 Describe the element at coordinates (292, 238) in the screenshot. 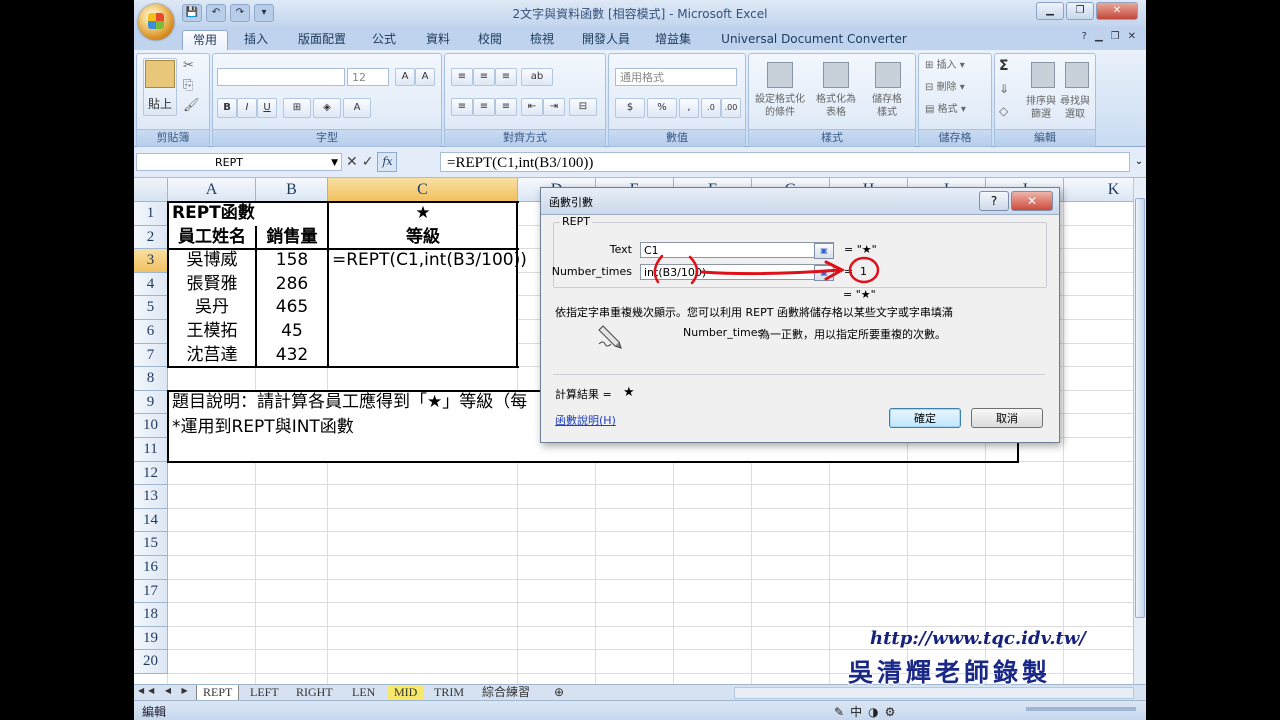

I see `cell-b2: 銷售量` at that location.